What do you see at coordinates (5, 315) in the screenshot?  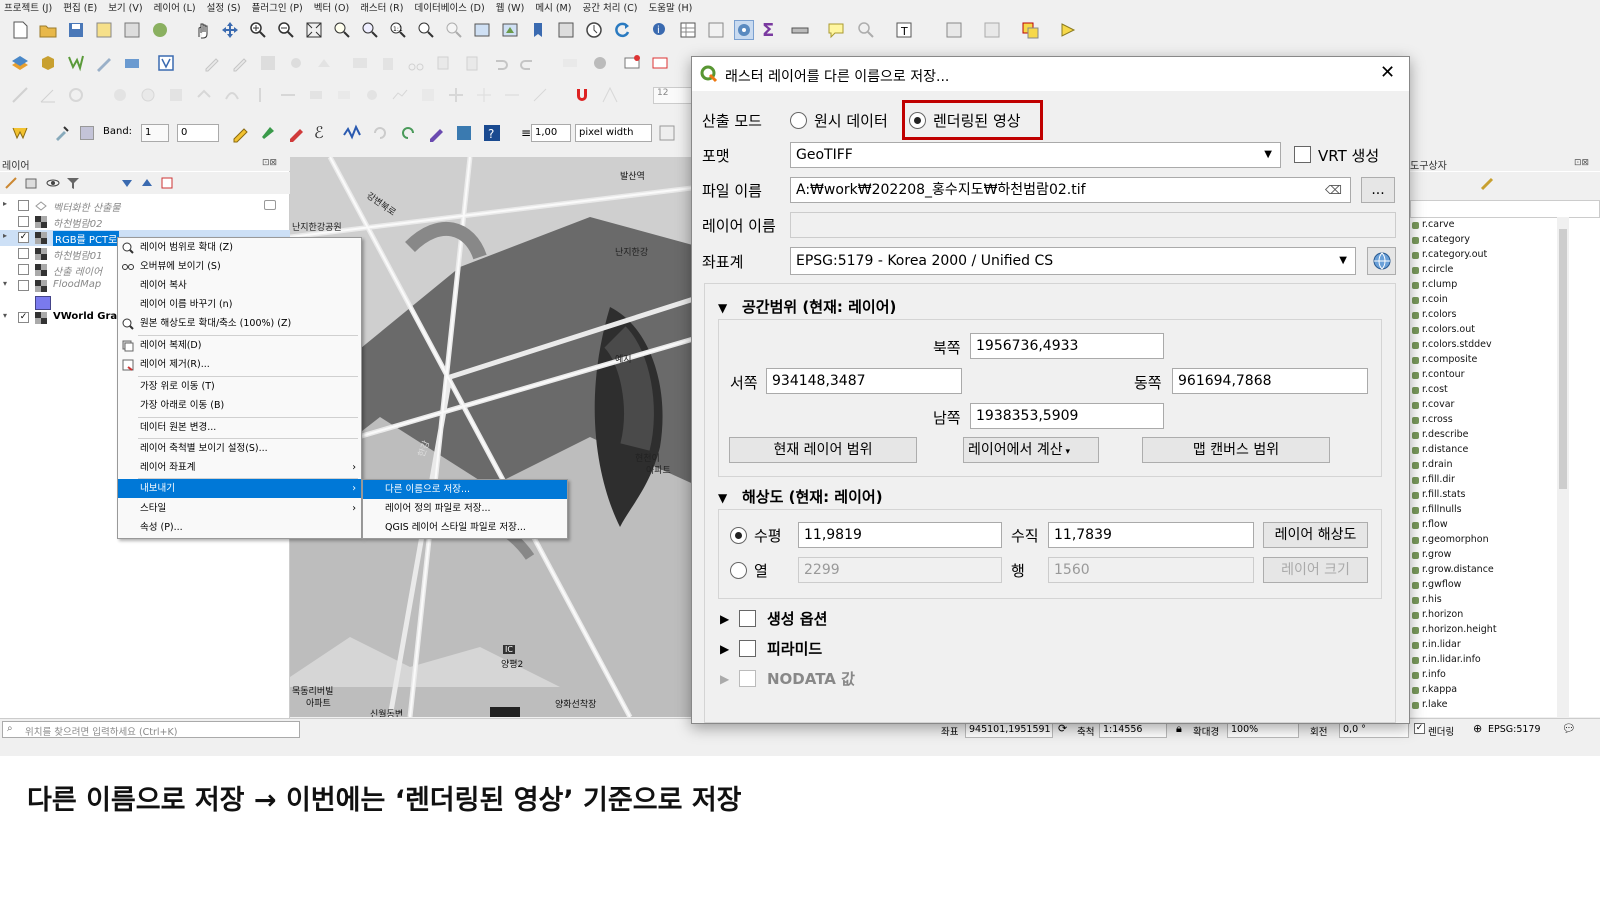 I see `expand-arrow-icon: ▾` at bounding box center [5, 315].